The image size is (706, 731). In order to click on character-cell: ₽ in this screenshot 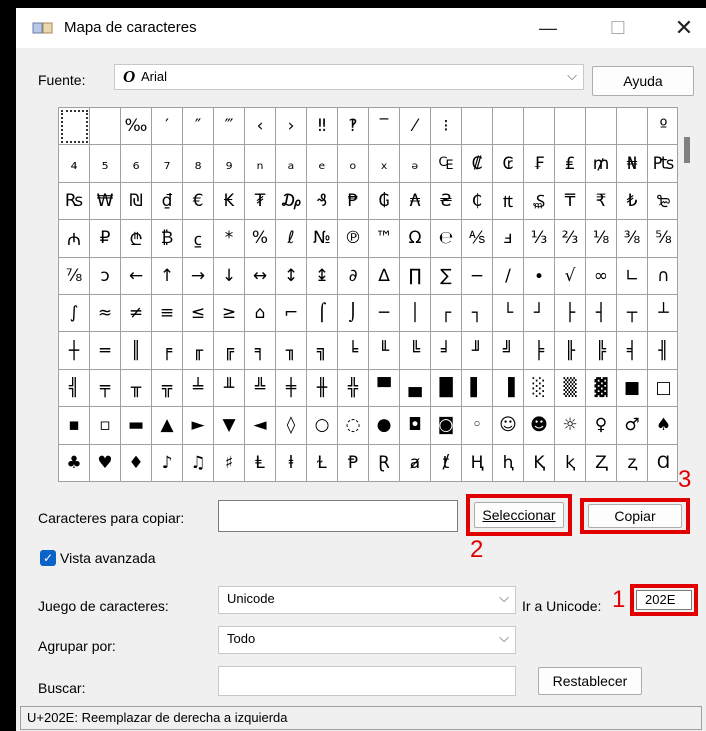, I will do `click(105, 239)`.